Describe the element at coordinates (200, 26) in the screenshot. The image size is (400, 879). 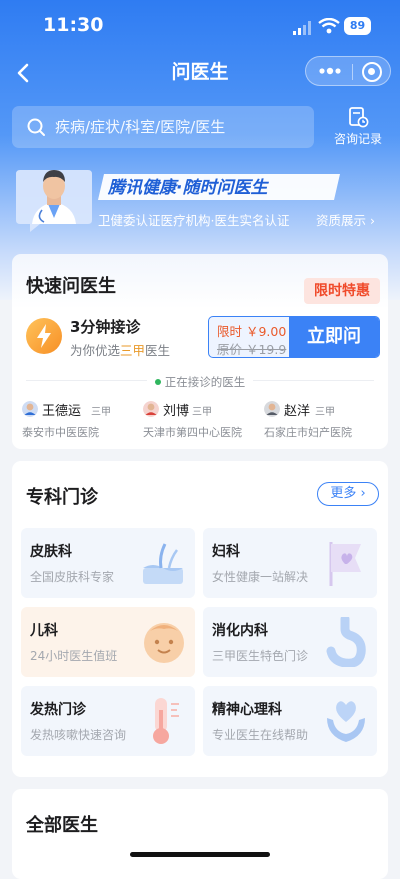
I see `status-bar: 11:30 89` at that location.